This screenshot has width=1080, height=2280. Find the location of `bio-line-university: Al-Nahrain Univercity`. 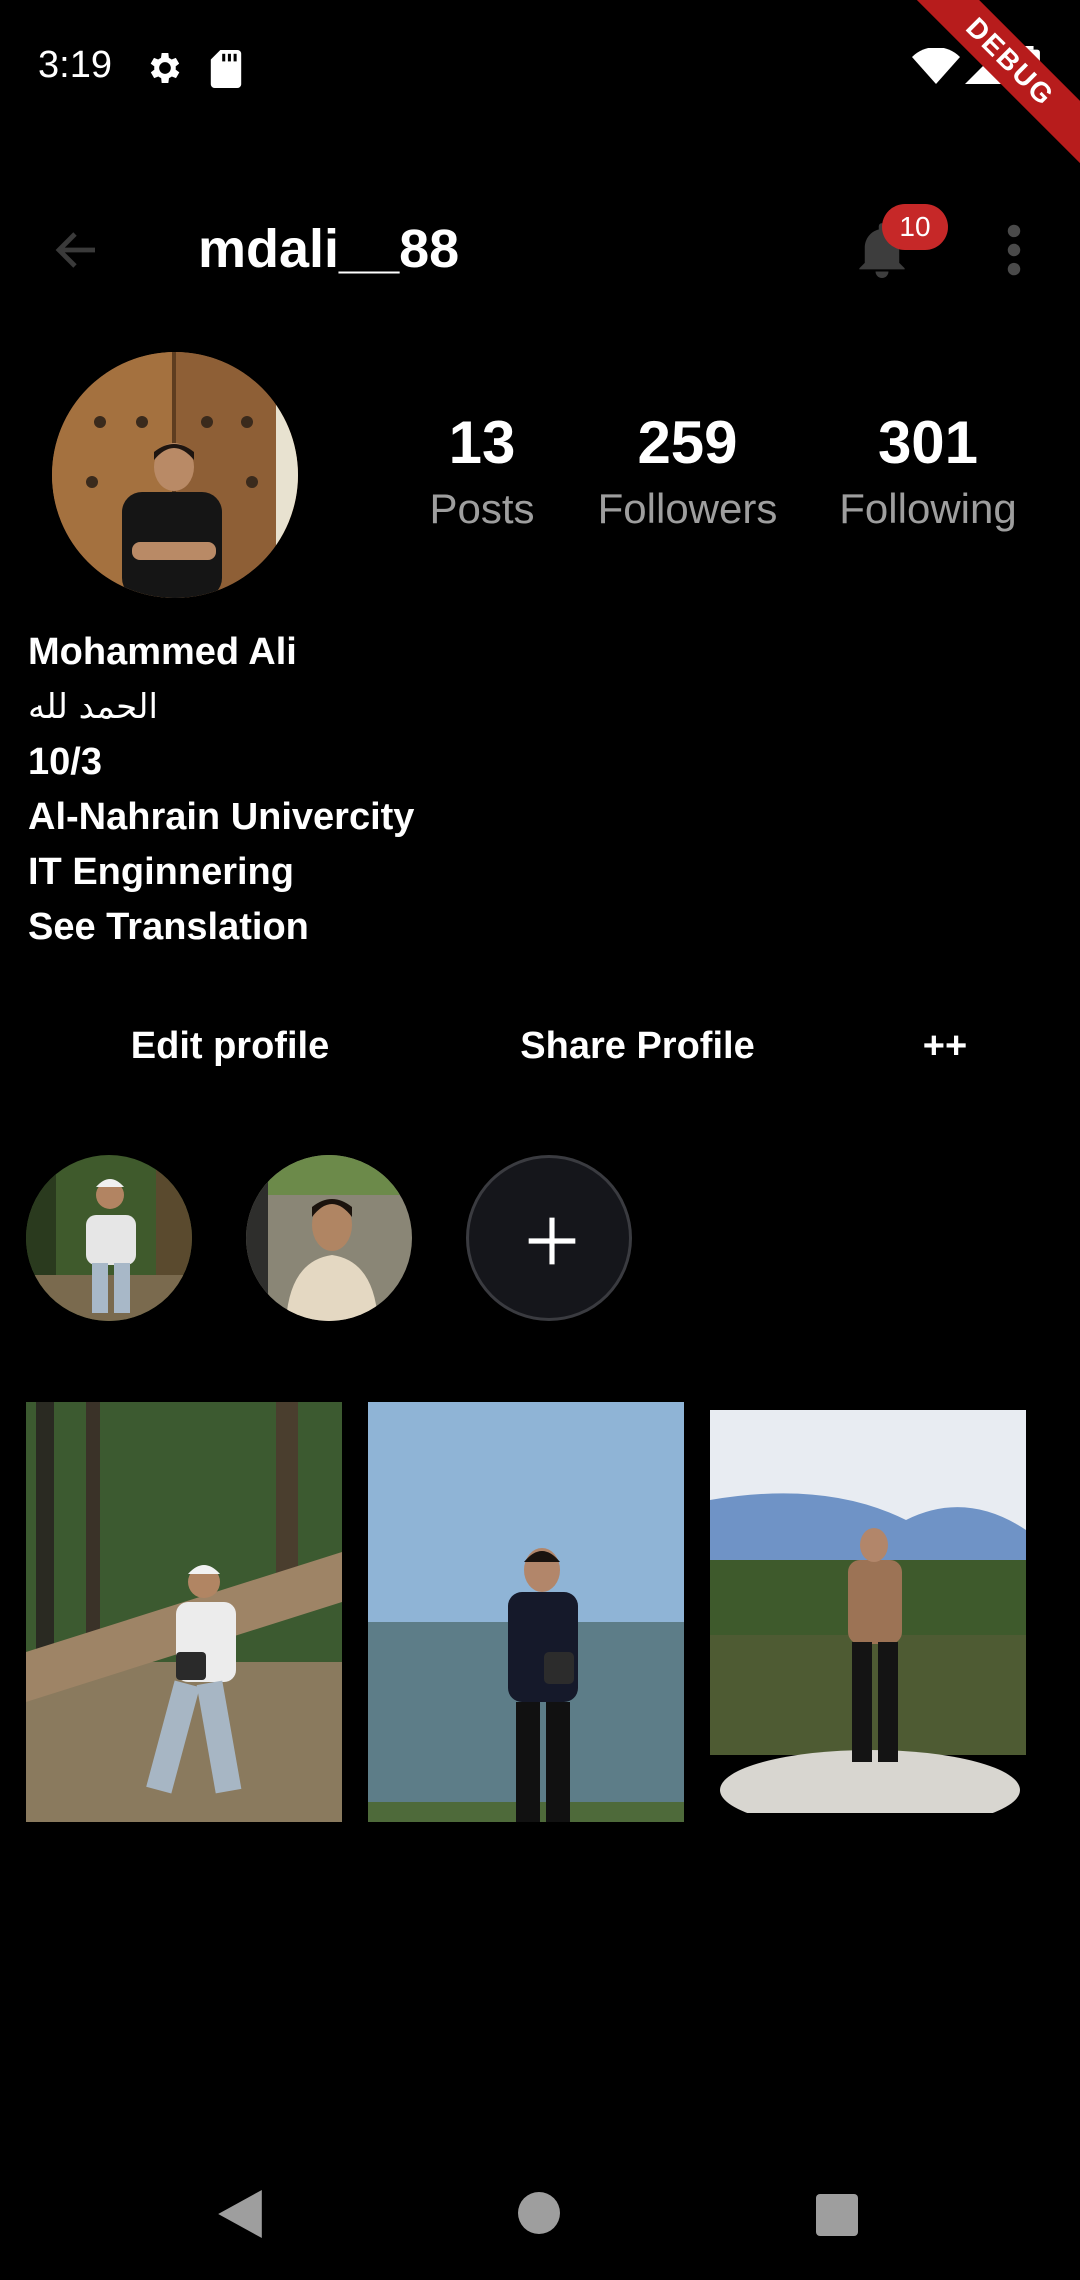

bio-line-university: Al-Nahrain Univercity is located at coordinates (221, 817).